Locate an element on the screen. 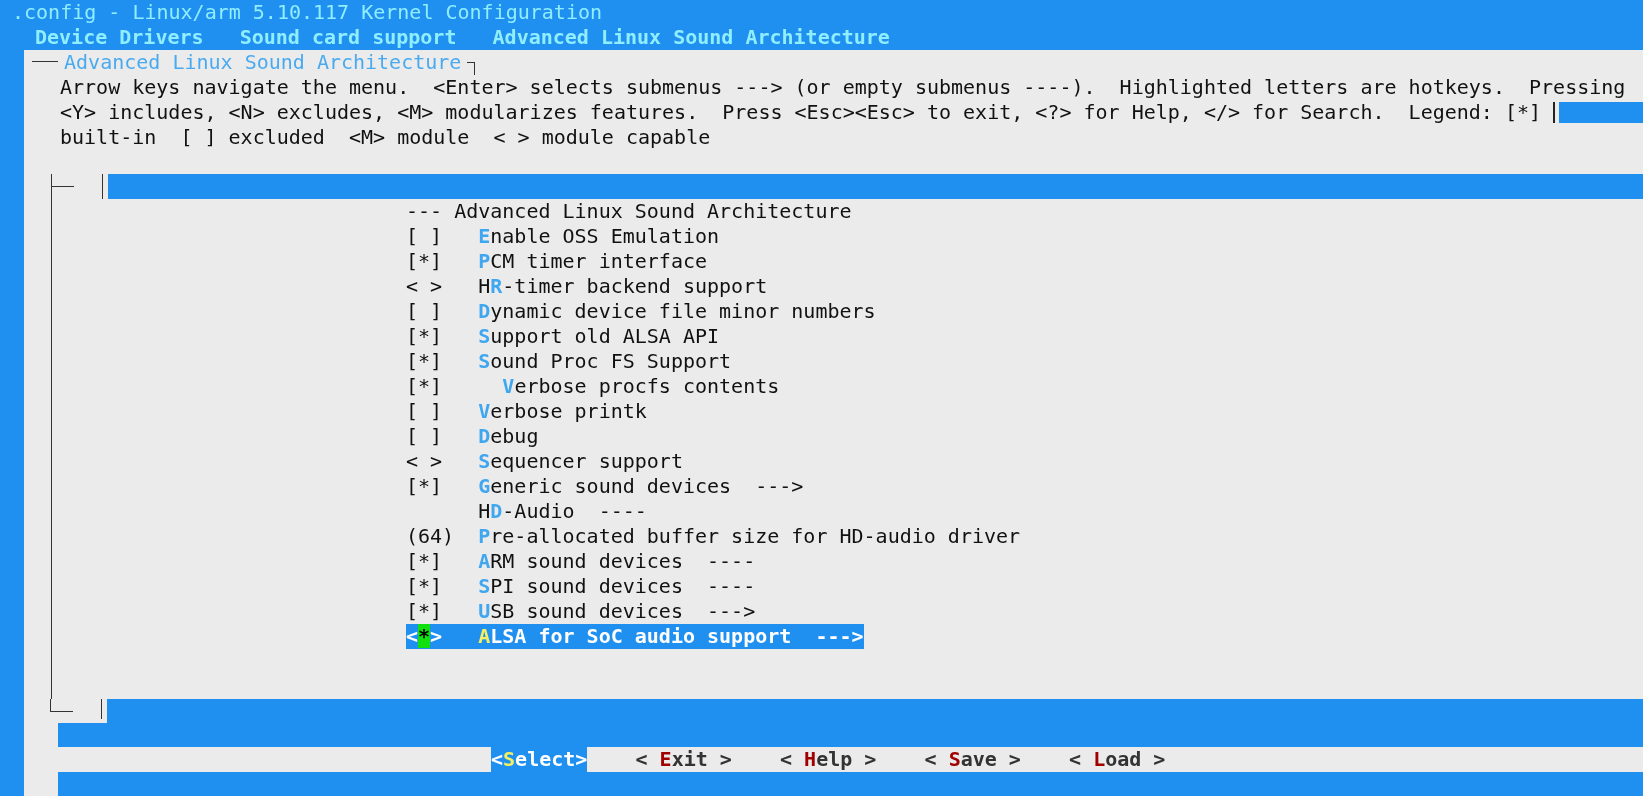  menu-item: (64) Pre-allocated buffer size for HD-audio driver is located at coordinates (713, 536).